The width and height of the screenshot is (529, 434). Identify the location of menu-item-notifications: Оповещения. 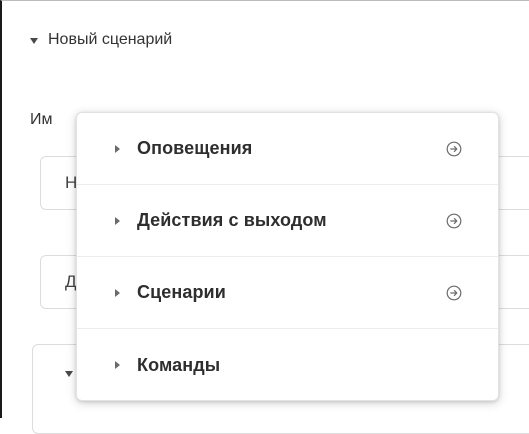
(287, 149).